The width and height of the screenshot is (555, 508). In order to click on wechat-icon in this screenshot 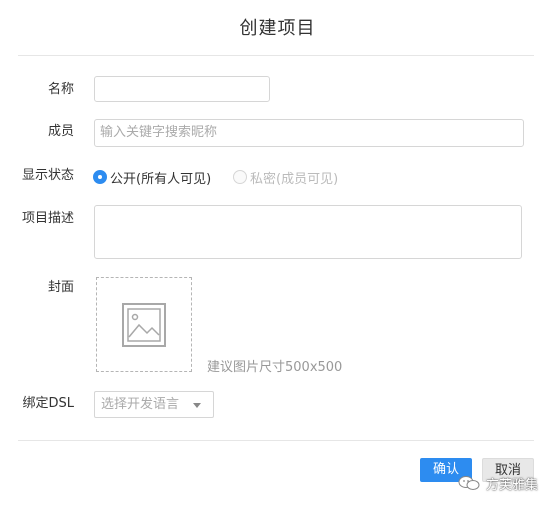, I will do `click(469, 483)`.